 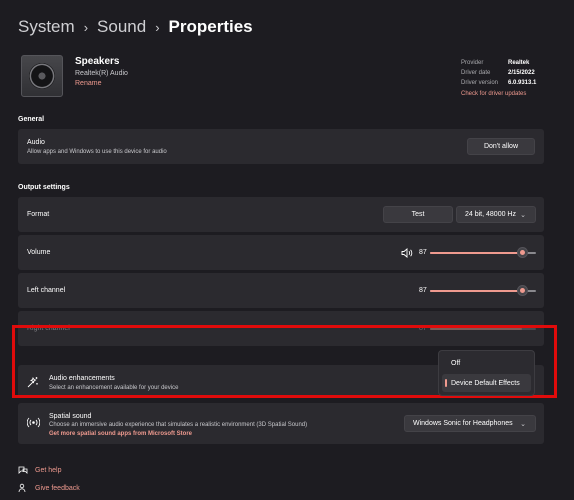 What do you see at coordinates (522, 83) in the screenshot?
I see `driver-version-value: 6.0.9313.1` at bounding box center [522, 83].